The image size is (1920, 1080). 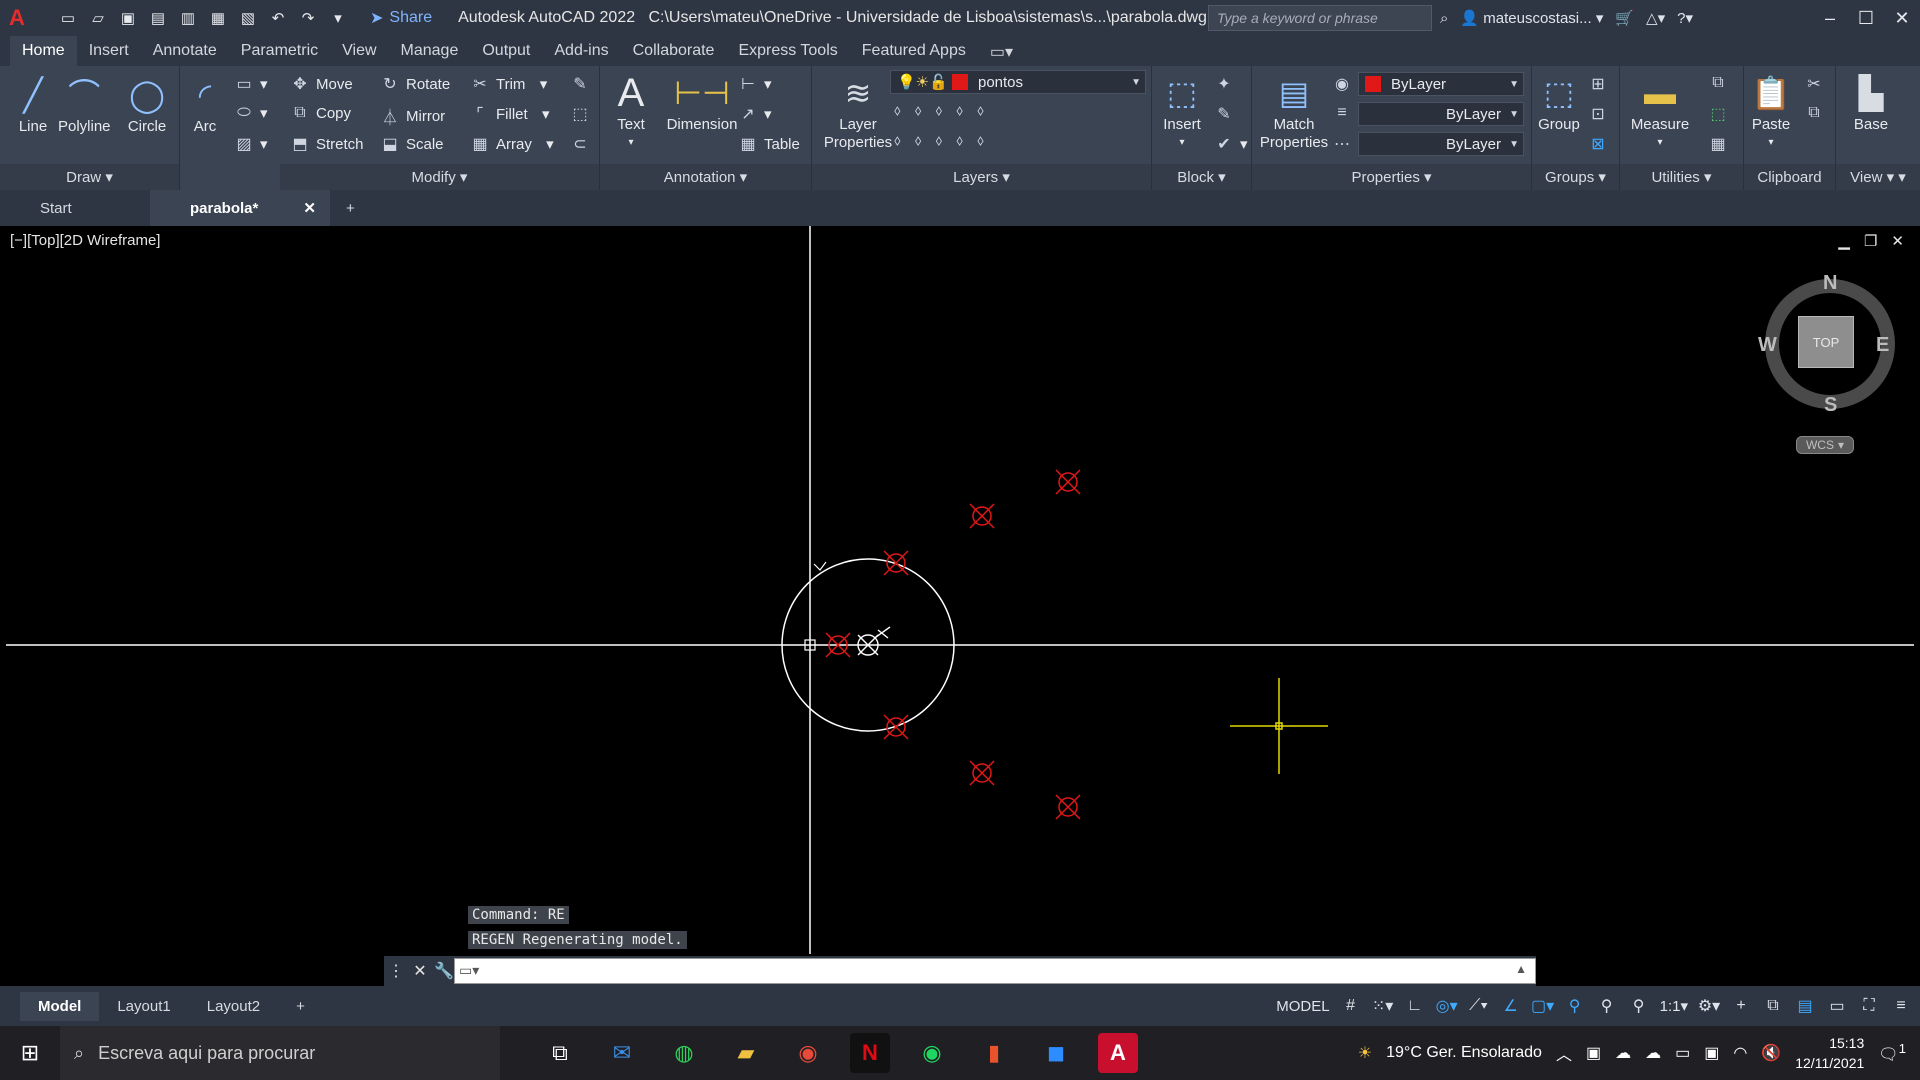 What do you see at coordinates (1660, 111) in the screenshot?
I see `measure-button: ▬ Measure ▾` at bounding box center [1660, 111].